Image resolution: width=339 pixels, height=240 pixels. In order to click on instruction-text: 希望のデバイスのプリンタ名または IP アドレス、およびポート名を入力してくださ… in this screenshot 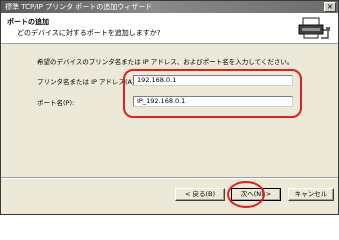, I will do `click(165, 62)`.